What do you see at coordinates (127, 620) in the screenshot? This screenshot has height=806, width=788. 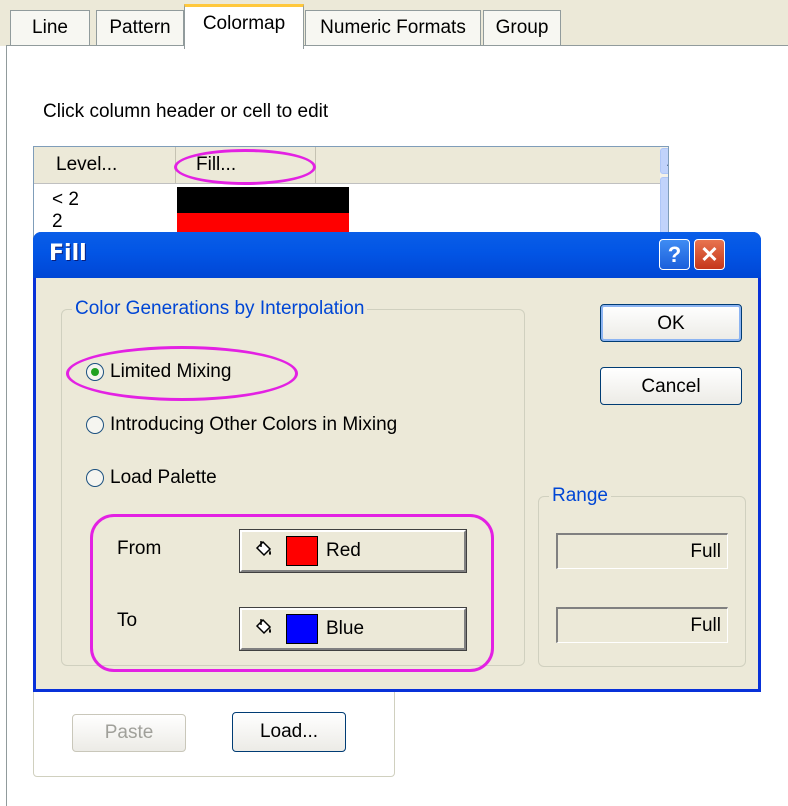 I see `to-label: To` at bounding box center [127, 620].